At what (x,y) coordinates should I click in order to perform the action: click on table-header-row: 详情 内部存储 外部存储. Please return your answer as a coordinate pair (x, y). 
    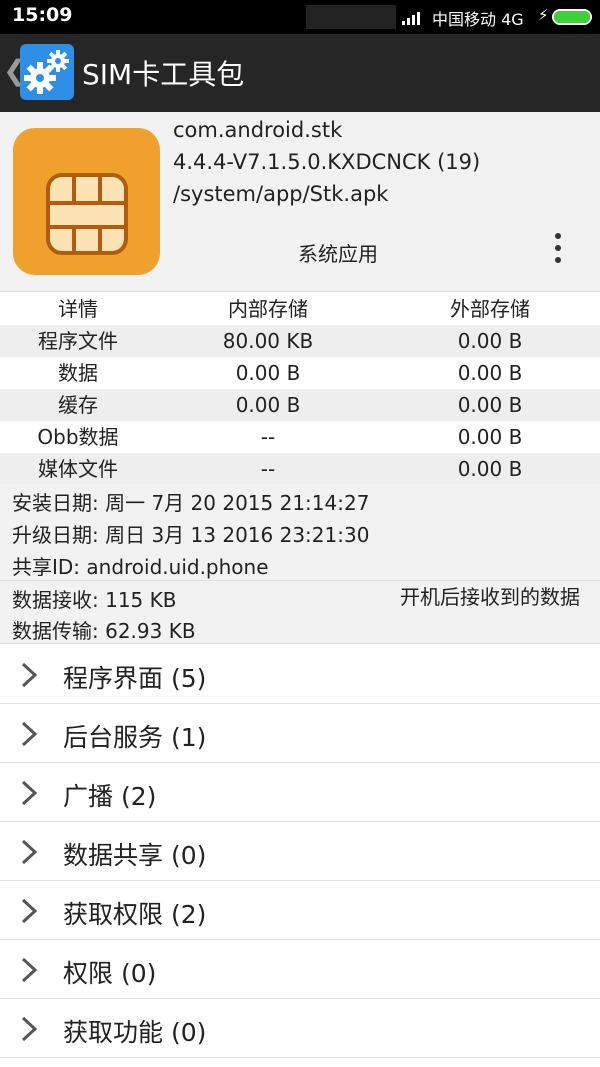
    Looking at the image, I should click on (300, 309).